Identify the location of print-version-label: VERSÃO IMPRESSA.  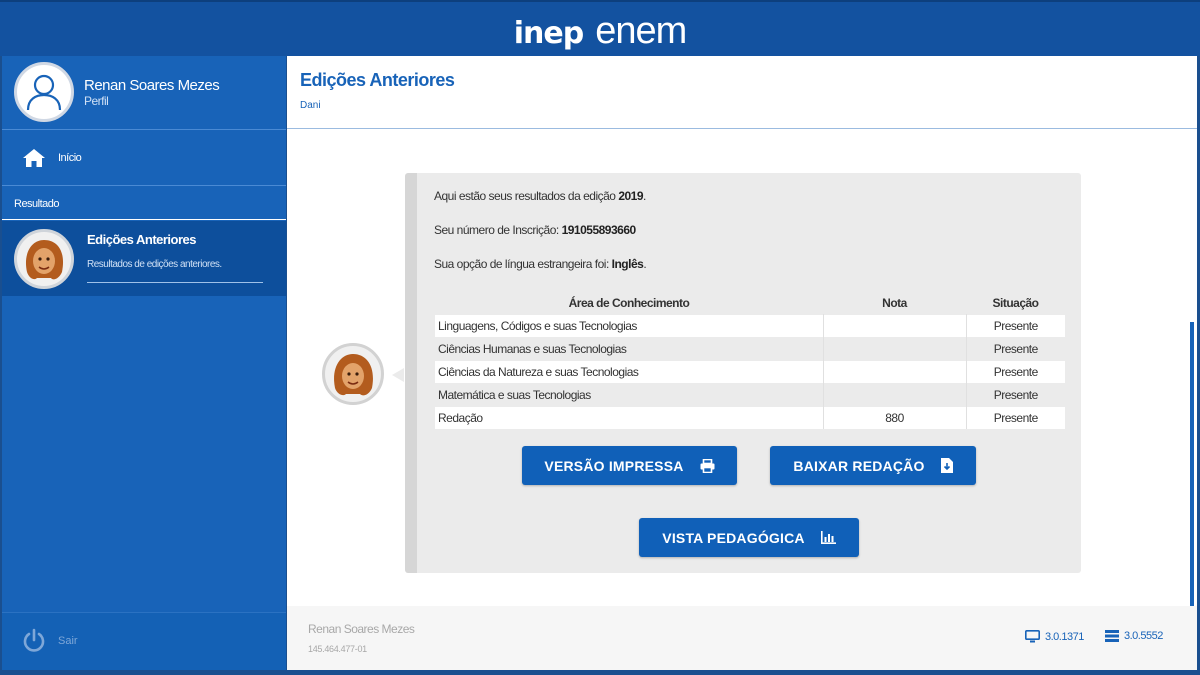
(614, 465).